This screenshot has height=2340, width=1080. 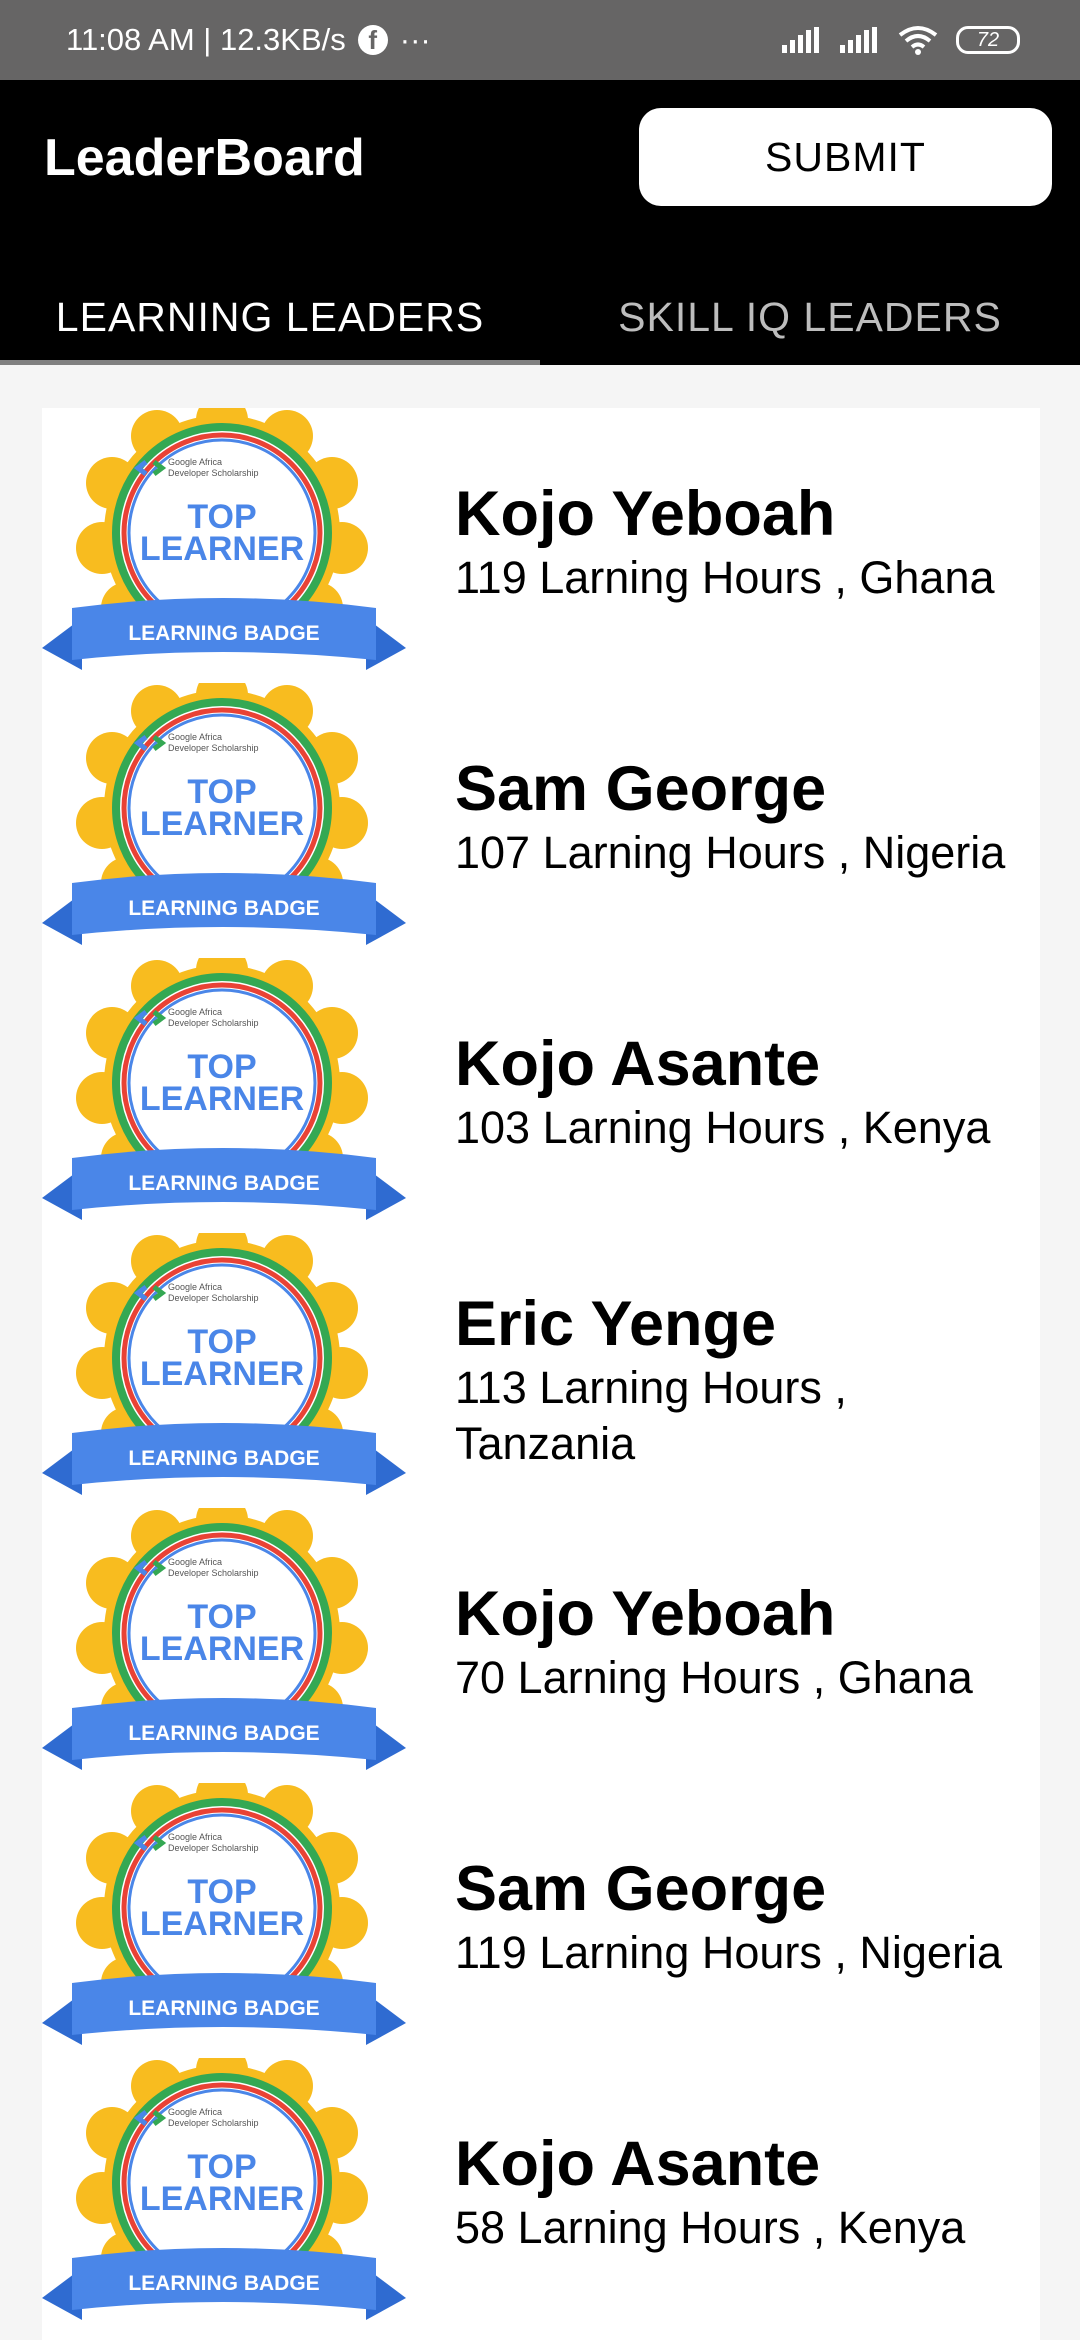 What do you see at coordinates (845, 157) in the screenshot?
I see `submit-button: SUBMIT` at bounding box center [845, 157].